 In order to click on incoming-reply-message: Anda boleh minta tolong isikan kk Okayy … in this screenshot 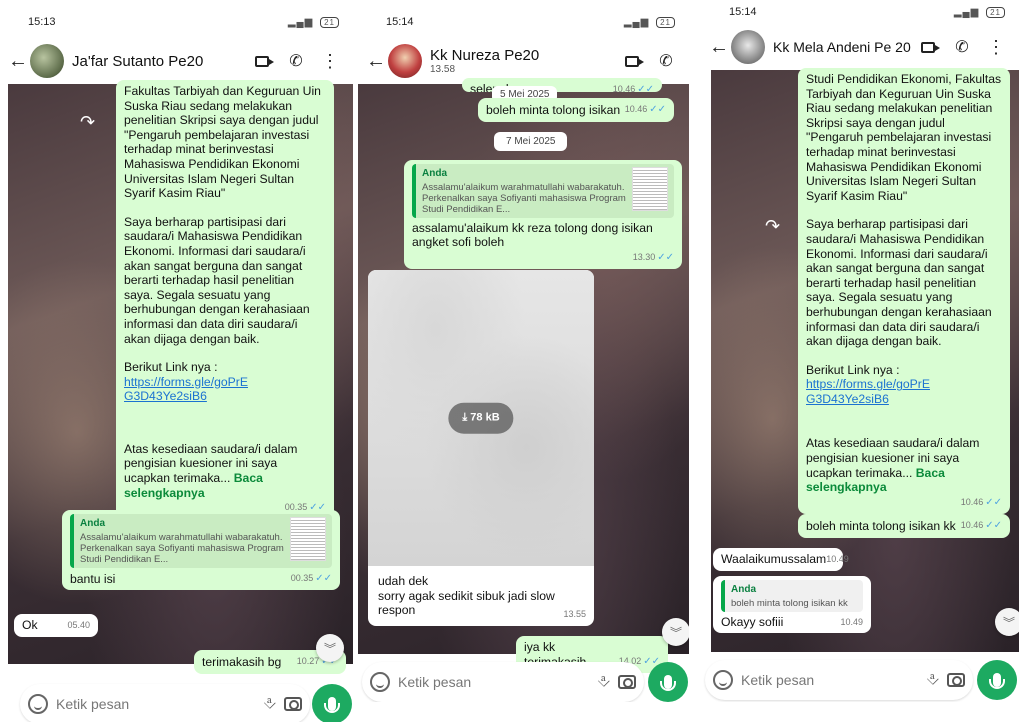, I will do `click(792, 605)`.